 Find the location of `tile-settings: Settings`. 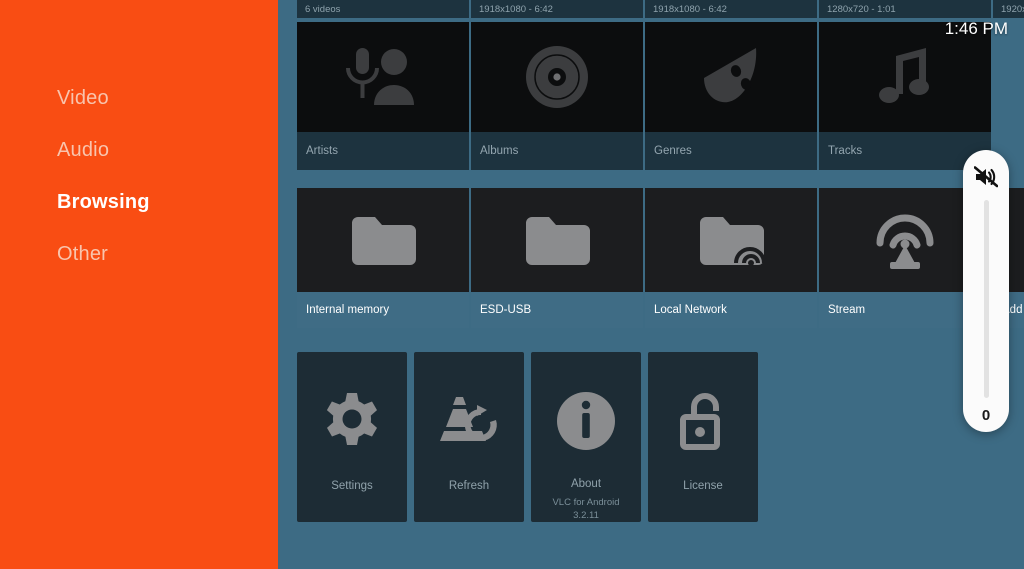

tile-settings: Settings is located at coordinates (352, 437).